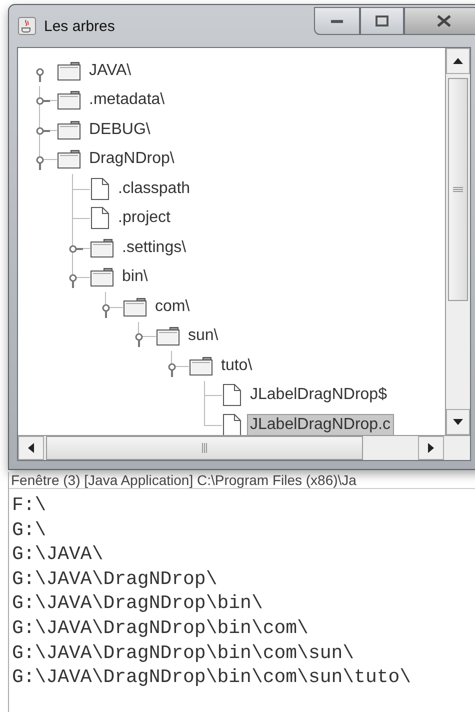 This screenshot has width=475, height=713. What do you see at coordinates (203, 336) in the screenshot?
I see `tree-item: sun\` at bounding box center [203, 336].